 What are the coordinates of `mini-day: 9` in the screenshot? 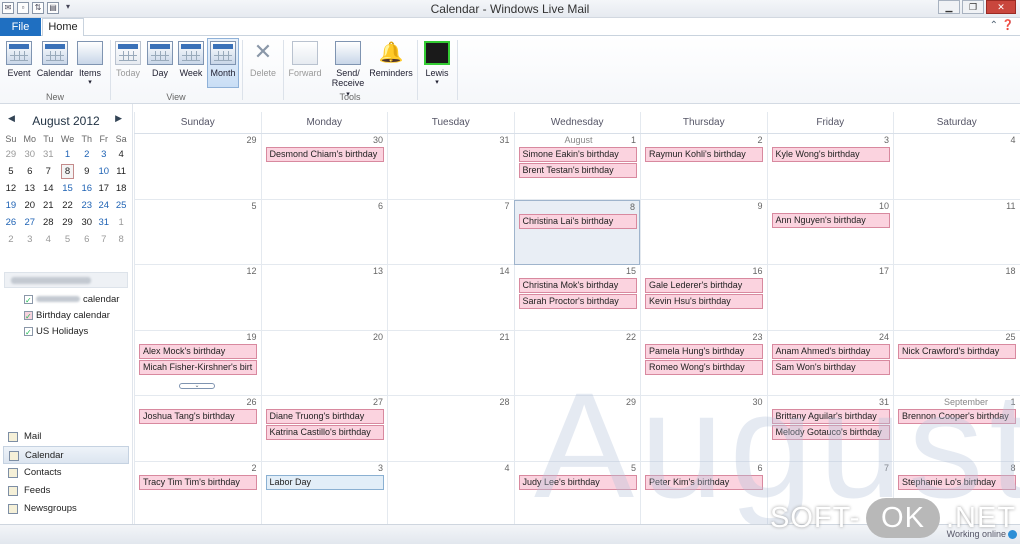 It's located at (86, 171).